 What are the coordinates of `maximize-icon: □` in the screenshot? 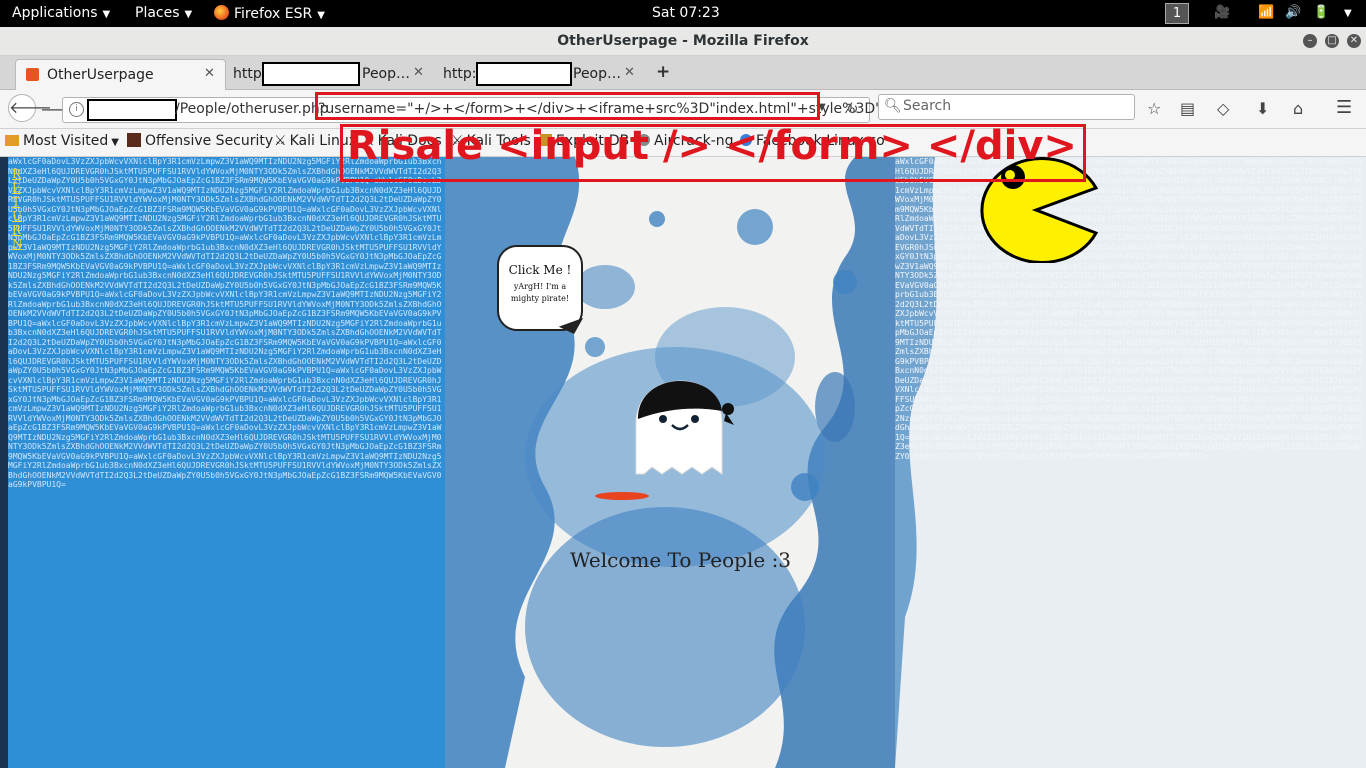 It's located at (1332, 41).